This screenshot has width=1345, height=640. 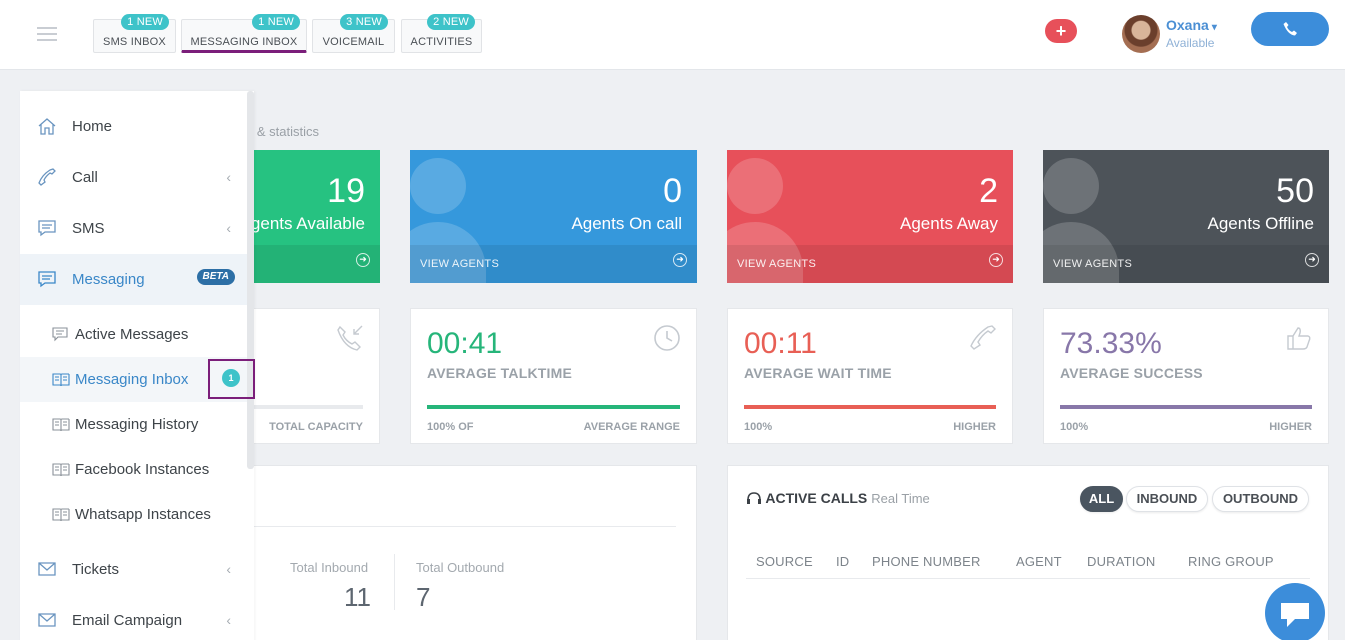 What do you see at coordinates (88, 228) in the screenshot?
I see `sidebar-item-label: SMS` at bounding box center [88, 228].